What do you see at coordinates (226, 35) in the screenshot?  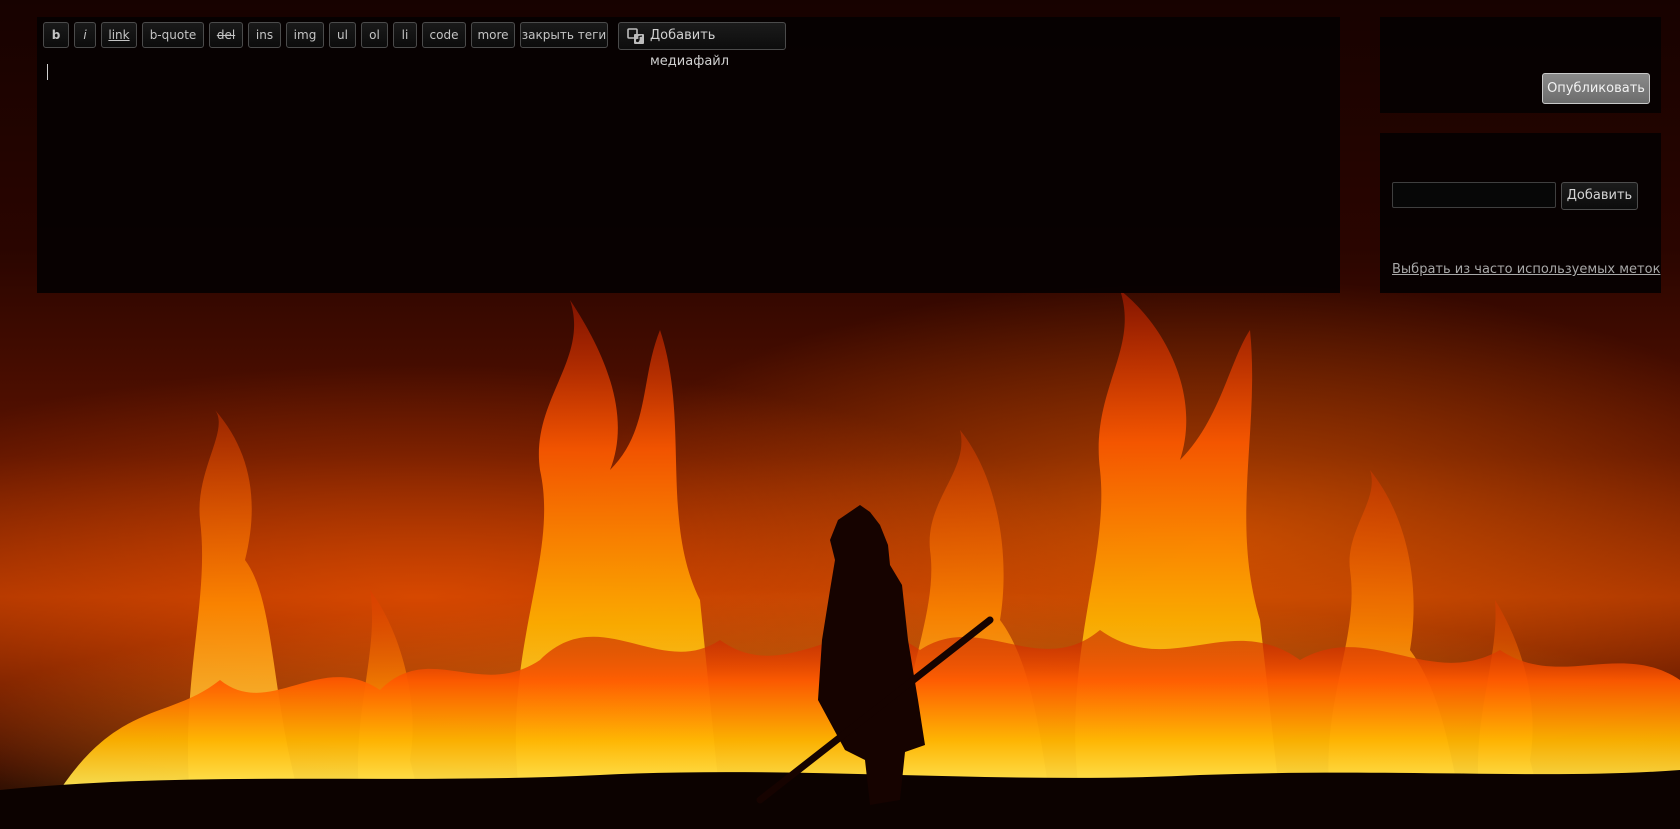 I see `del-button: del` at bounding box center [226, 35].